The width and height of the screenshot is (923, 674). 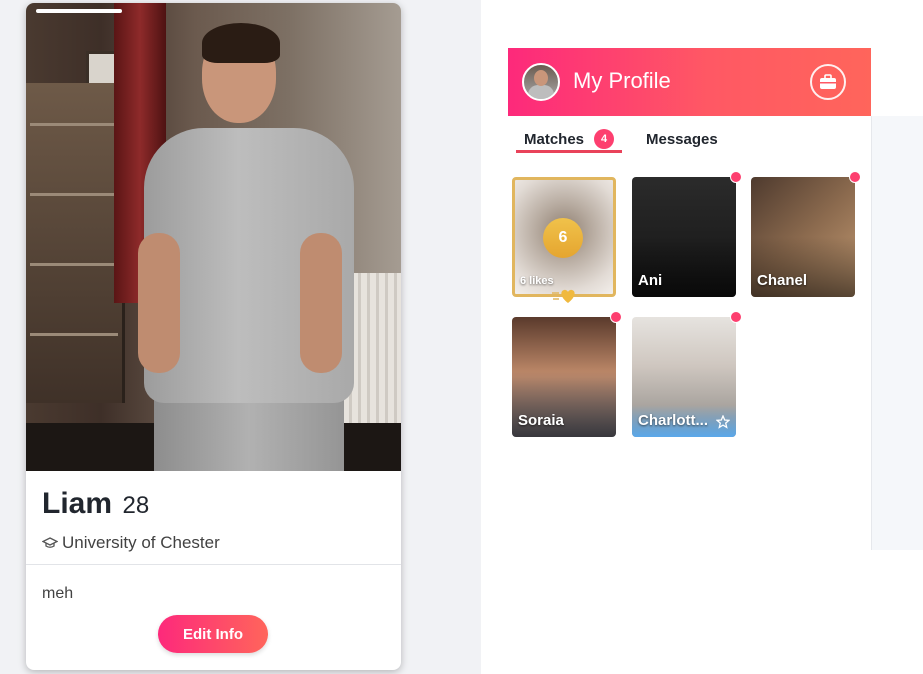 What do you see at coordinates (50, 542) in the screenshot?
I see `graduation-cap-icon` at bounding box center [50, 542].